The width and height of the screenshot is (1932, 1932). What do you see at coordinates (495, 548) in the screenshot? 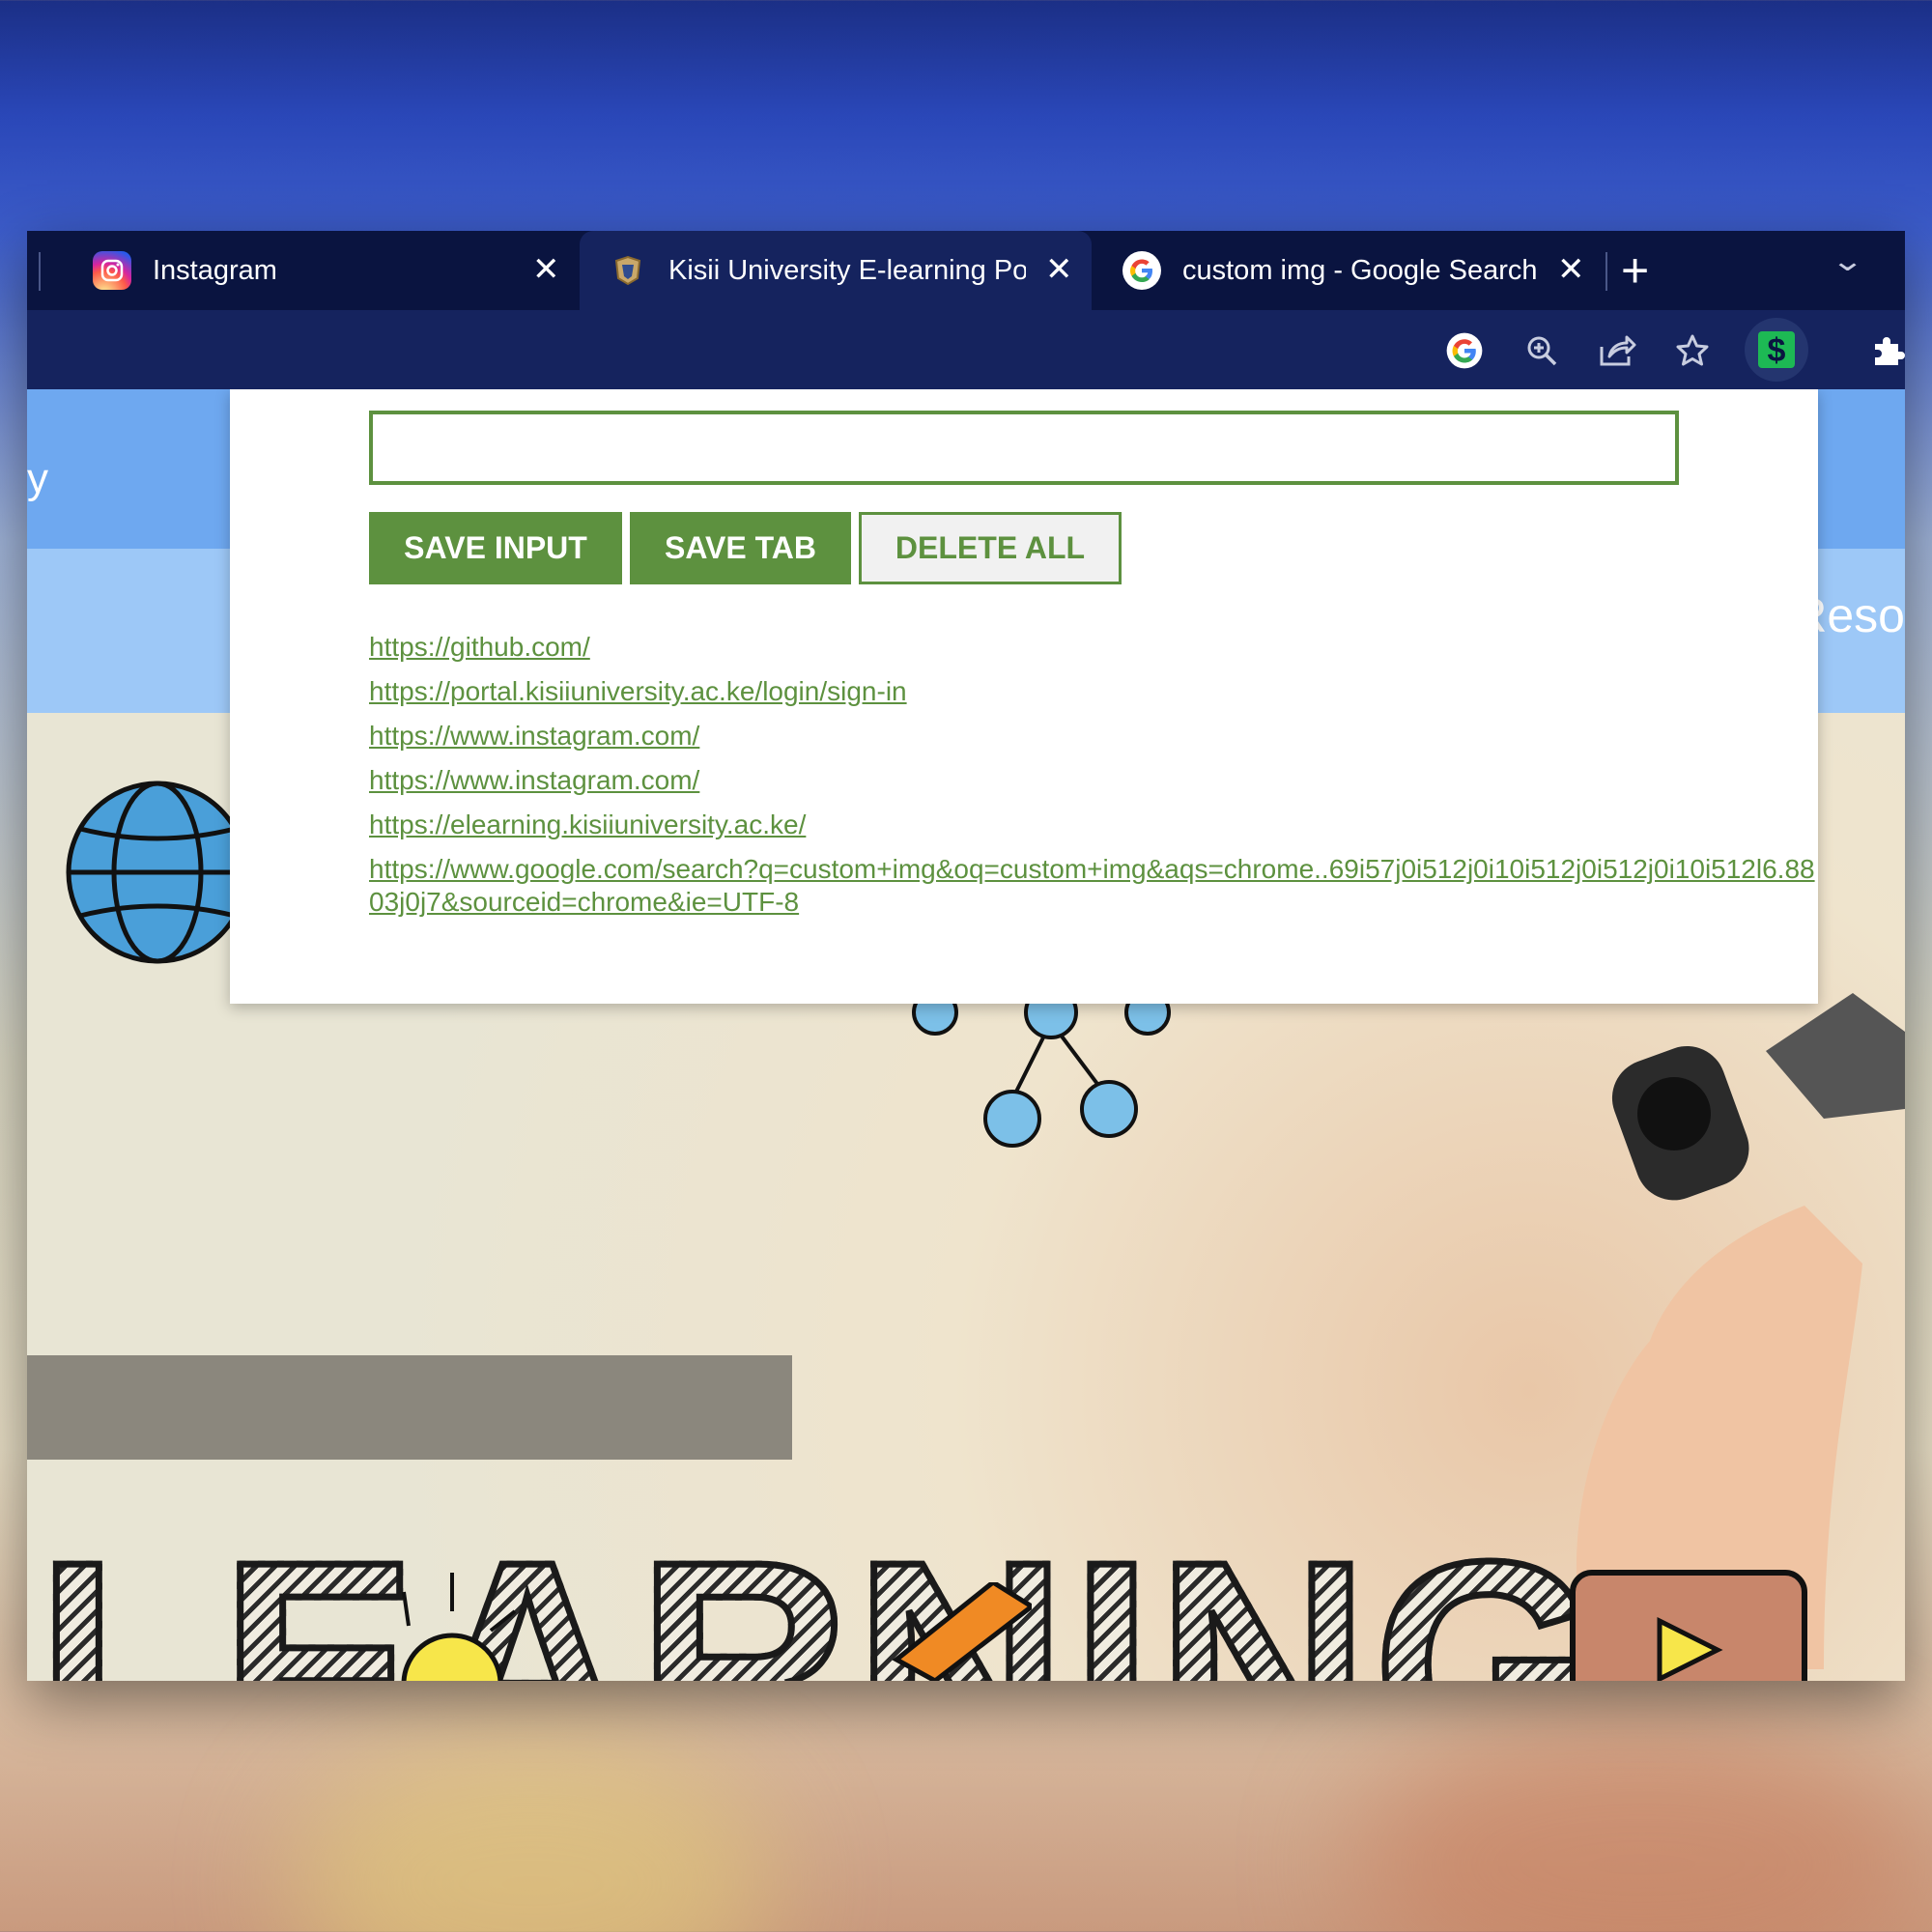
I see `save-input-button: SAVE INPUT` at bounding box center [495, 548].